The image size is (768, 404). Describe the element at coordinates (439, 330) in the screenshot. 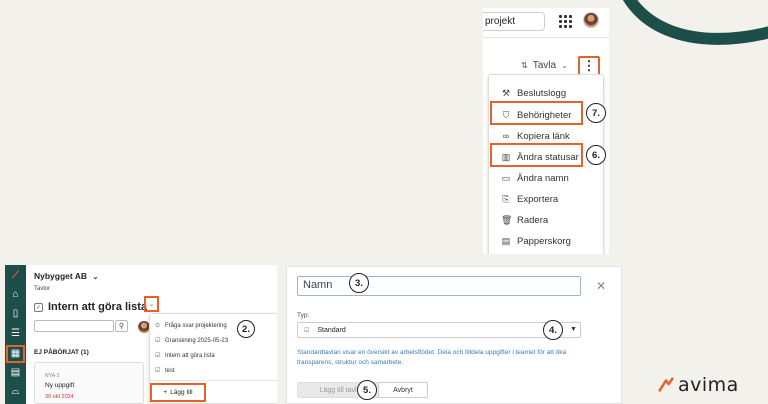

I see `board-type-select: ☑ Standard ▼` at that location.